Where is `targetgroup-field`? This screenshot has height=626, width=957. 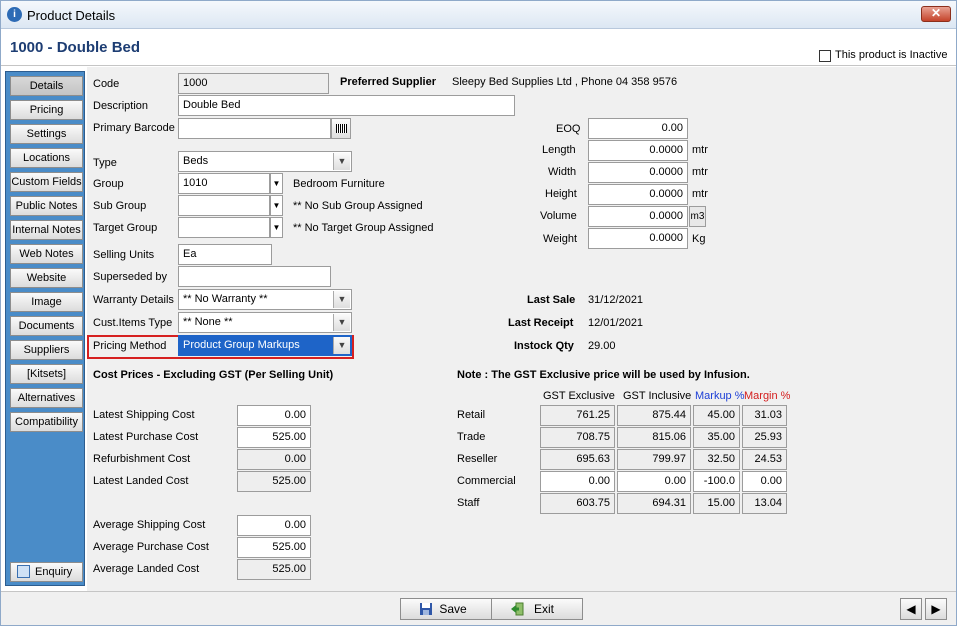
targetgroup-field is located at coordinates (224, 227).